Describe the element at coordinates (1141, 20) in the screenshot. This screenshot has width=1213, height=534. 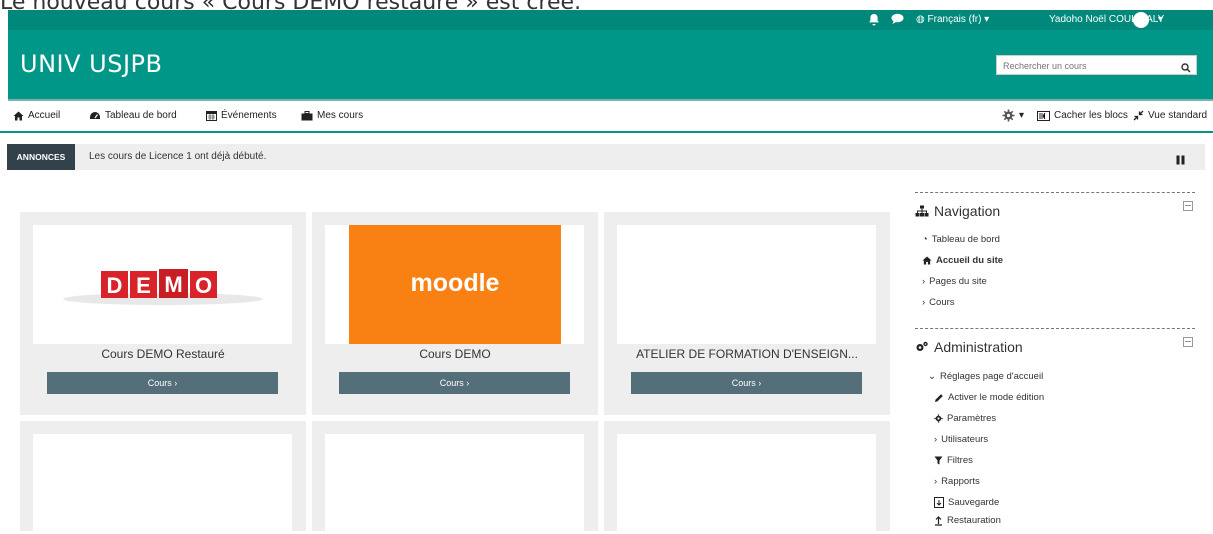
I see `avatar` at that location.